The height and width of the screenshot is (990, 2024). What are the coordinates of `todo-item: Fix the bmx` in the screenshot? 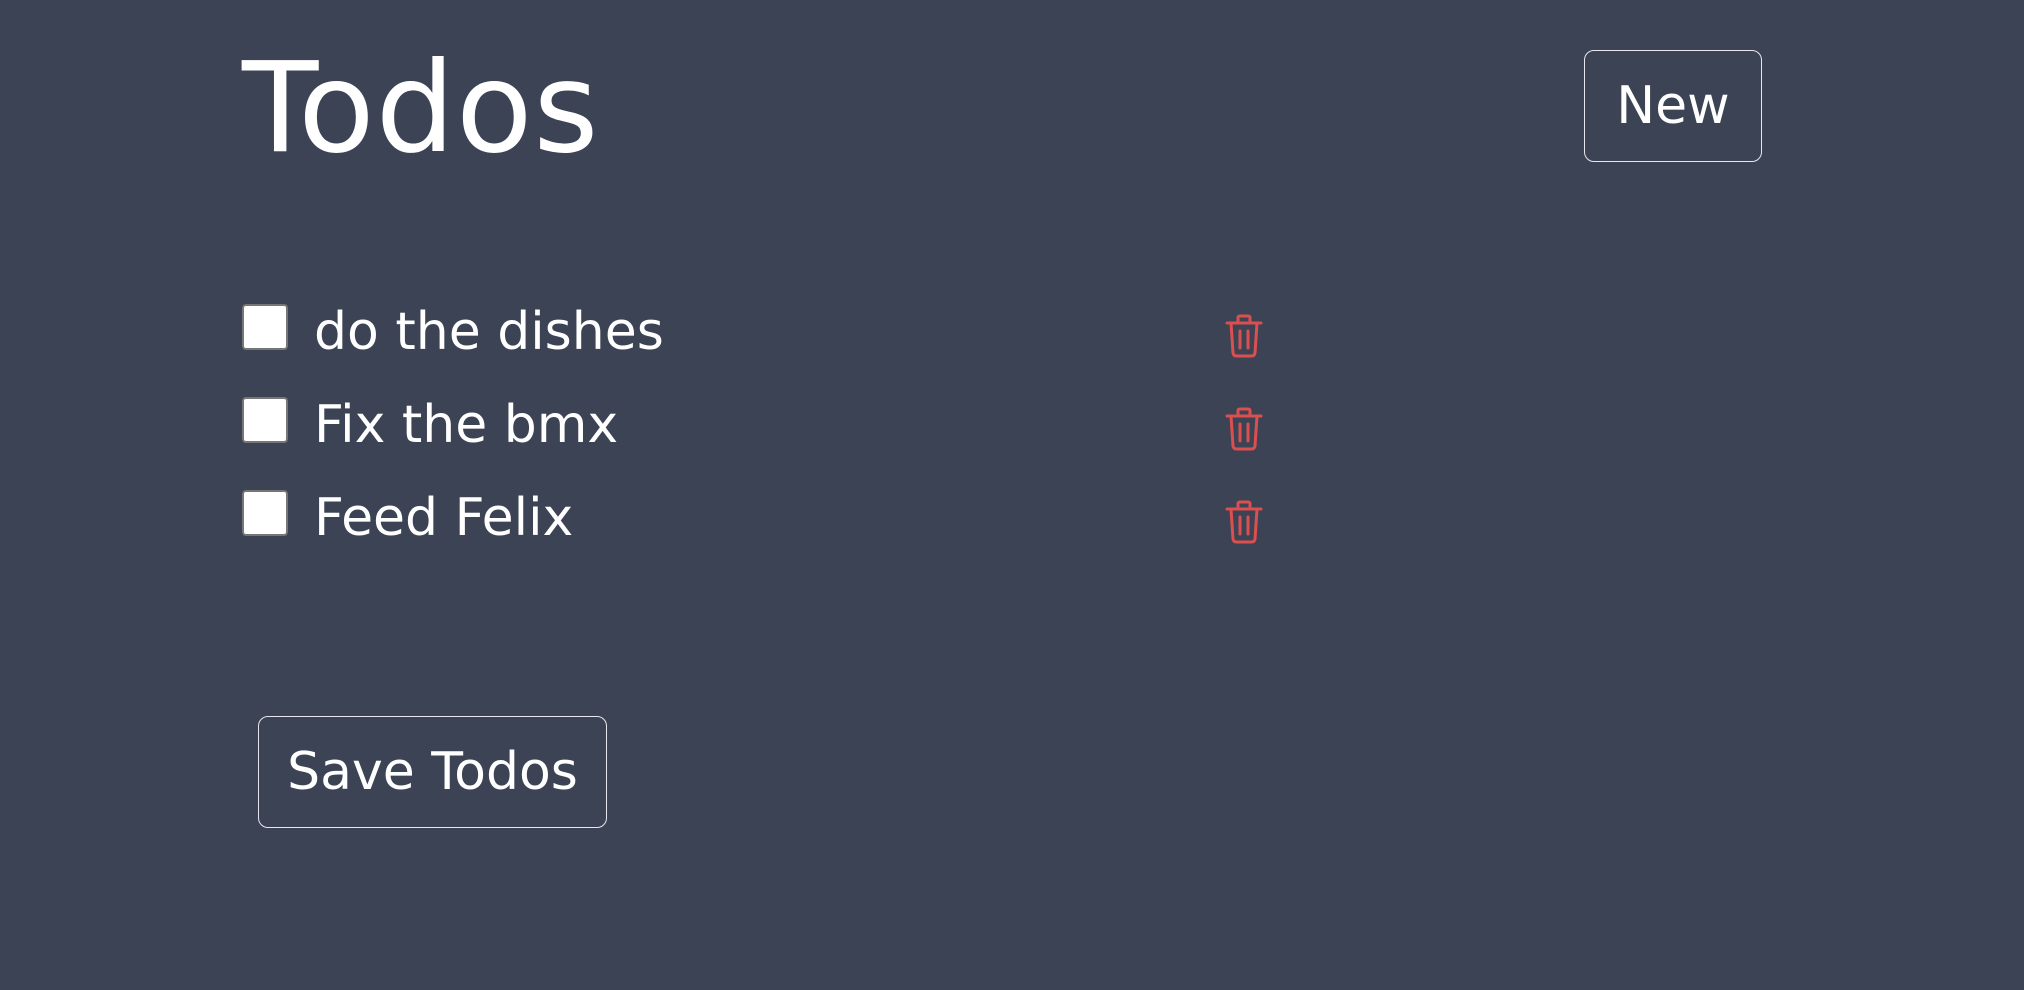 It's located at (757, 439).